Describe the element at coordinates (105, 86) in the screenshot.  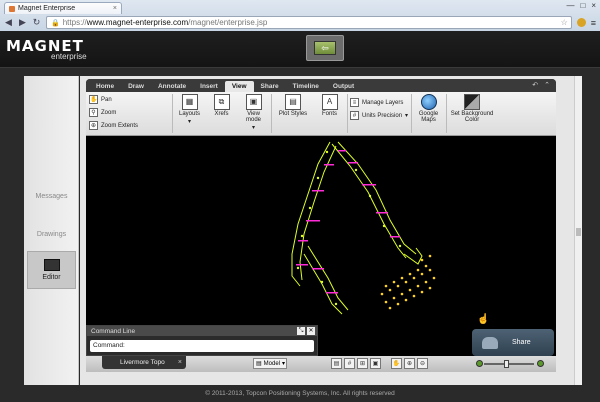
I see `tab-home: Home` at that location.